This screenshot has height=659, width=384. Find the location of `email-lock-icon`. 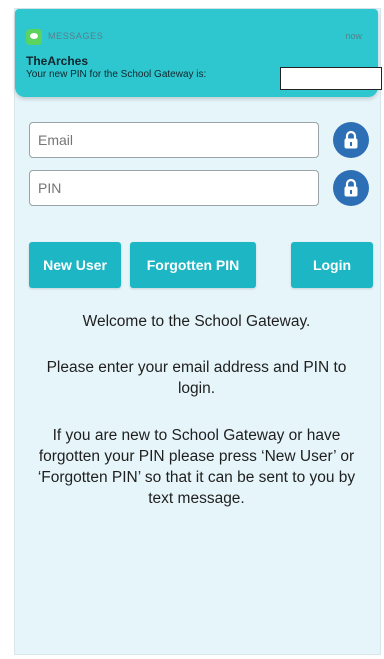

email-lock-icon is located at coordinates (351, 140).